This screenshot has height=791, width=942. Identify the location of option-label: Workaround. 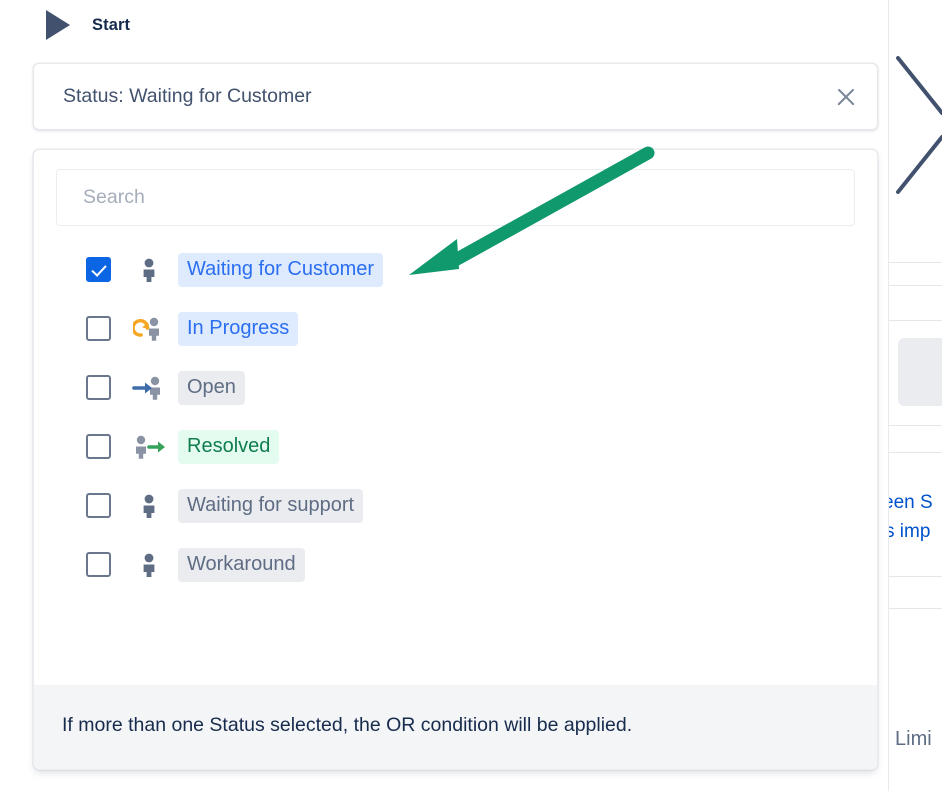
(241, 564).